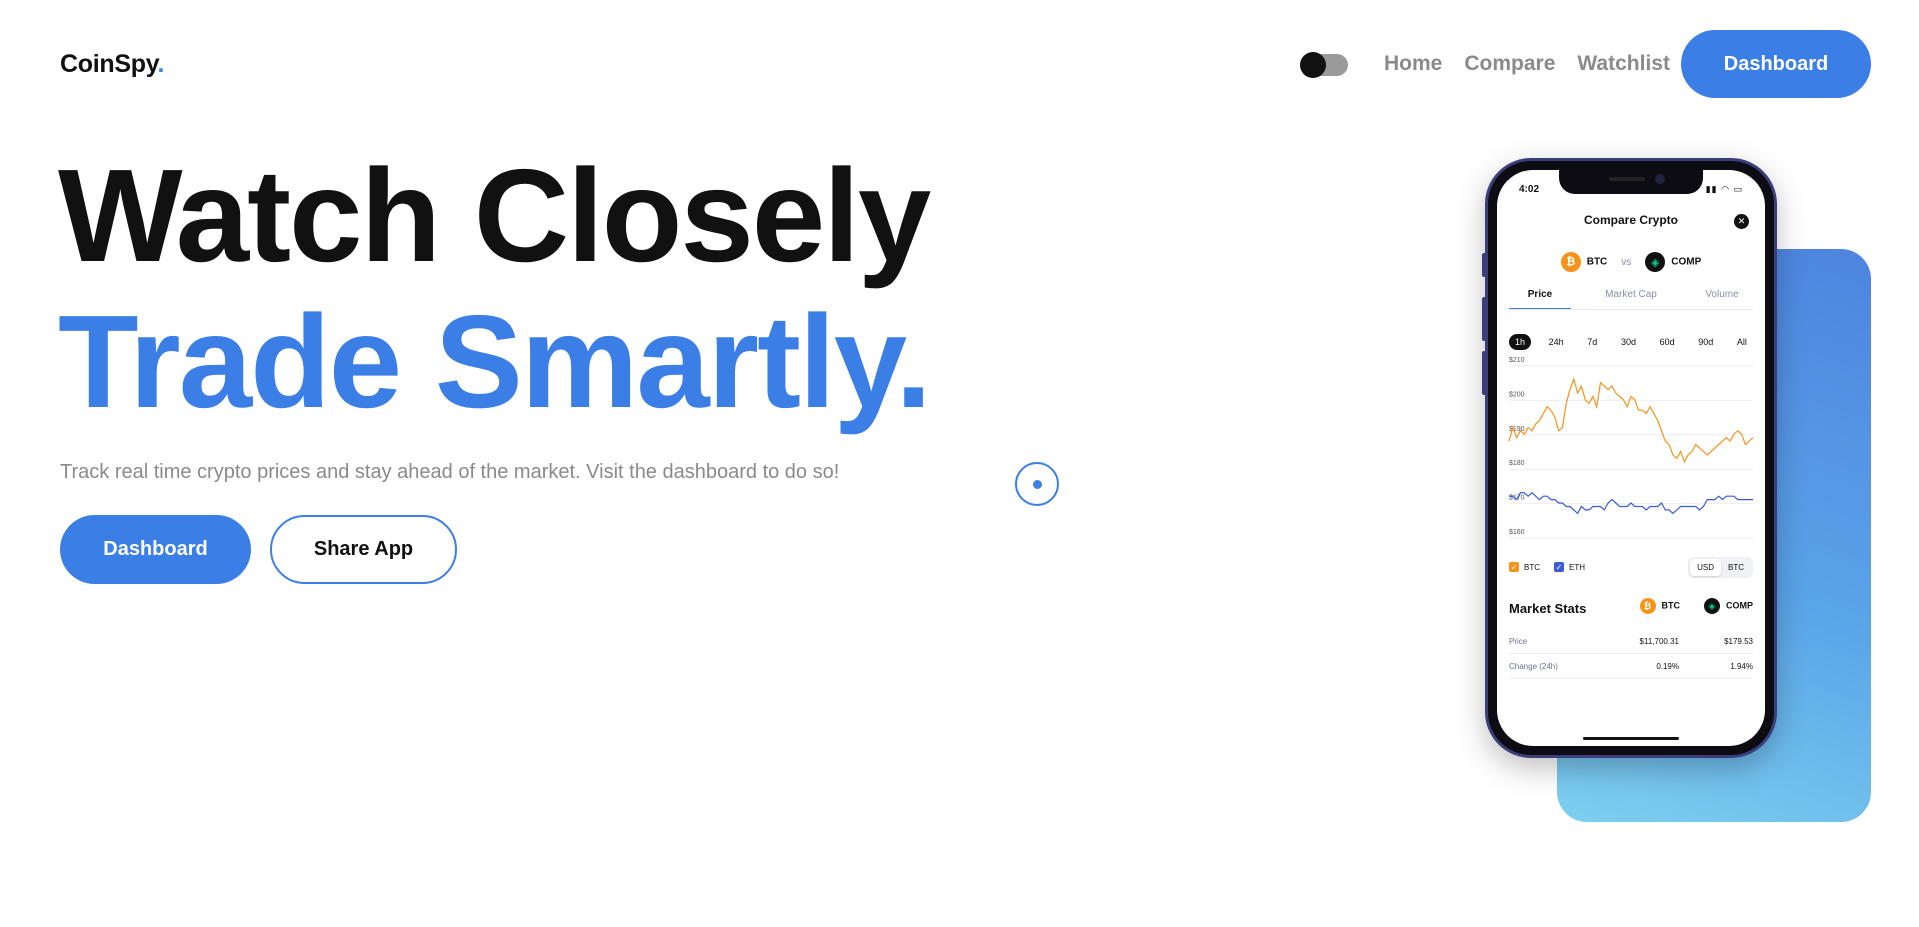  I want to click on chart-legend: ✓ BTC ✓ ETH, so click(1547, 567).